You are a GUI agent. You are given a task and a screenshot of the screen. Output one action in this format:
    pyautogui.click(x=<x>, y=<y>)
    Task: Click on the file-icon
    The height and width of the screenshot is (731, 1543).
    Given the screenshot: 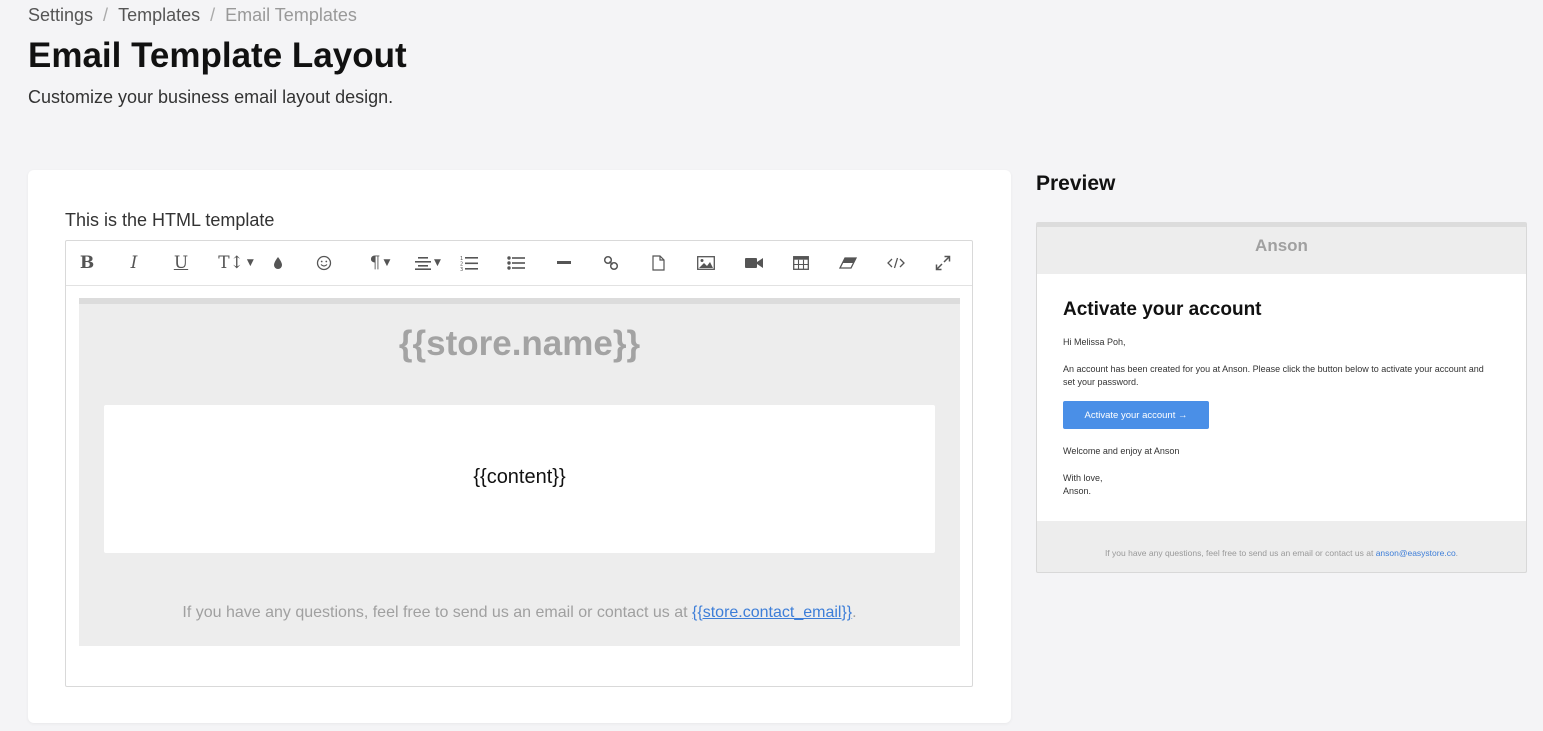 What is the action you would take?
    pyautogui.click(x=658, y=263)
    